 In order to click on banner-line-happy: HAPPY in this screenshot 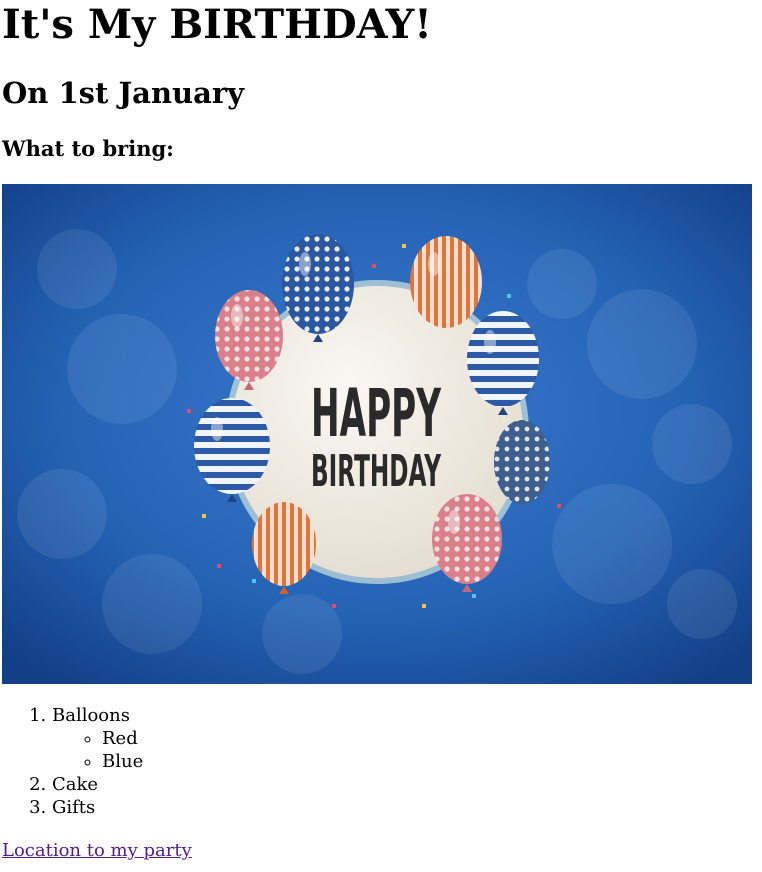, I will do `click(376, 413)`.